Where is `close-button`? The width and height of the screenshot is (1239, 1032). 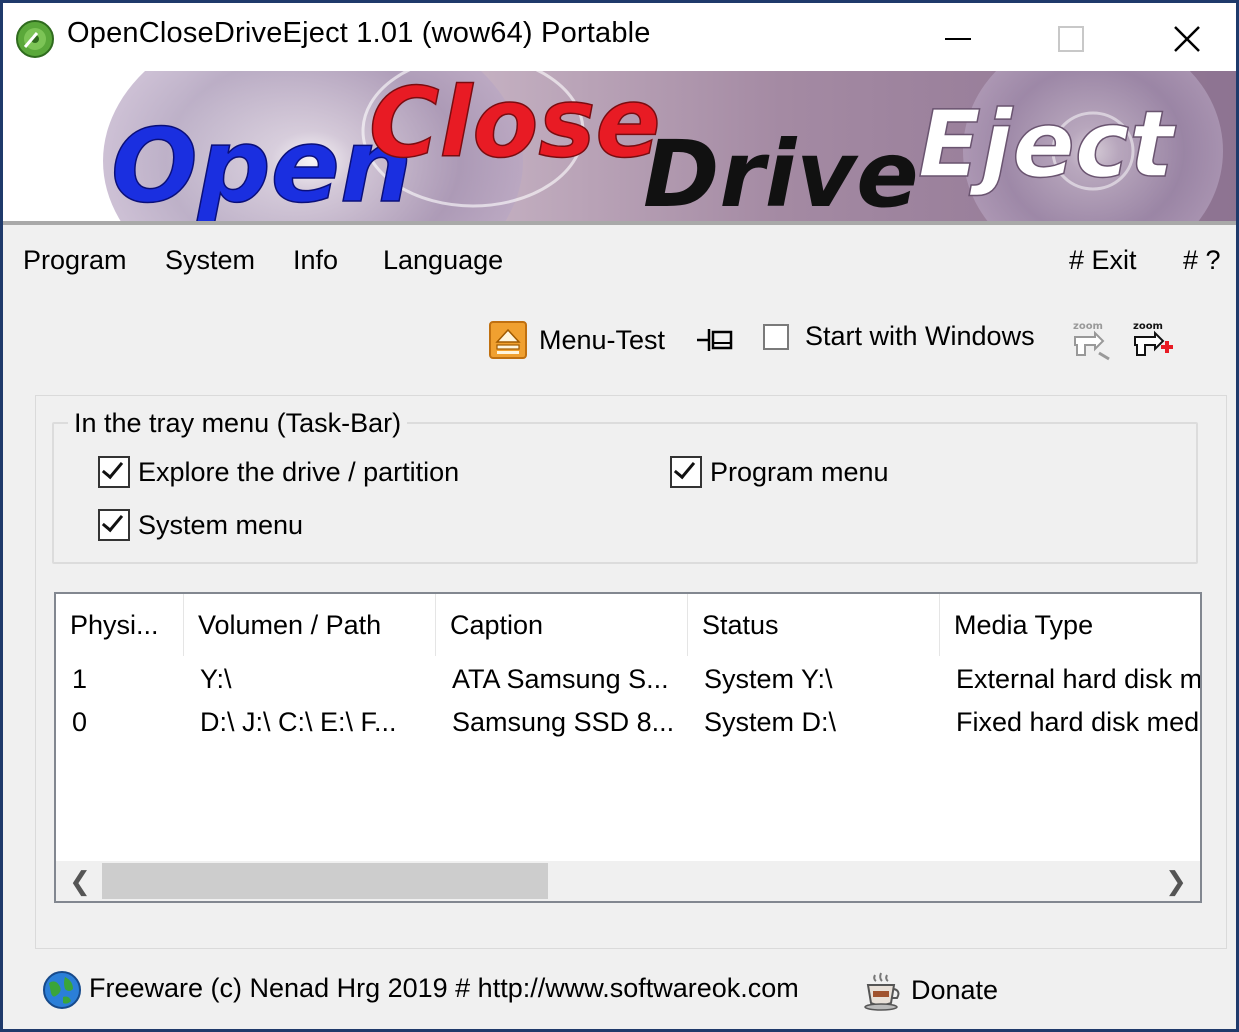
close-button is located at coordinates (1187, 39).